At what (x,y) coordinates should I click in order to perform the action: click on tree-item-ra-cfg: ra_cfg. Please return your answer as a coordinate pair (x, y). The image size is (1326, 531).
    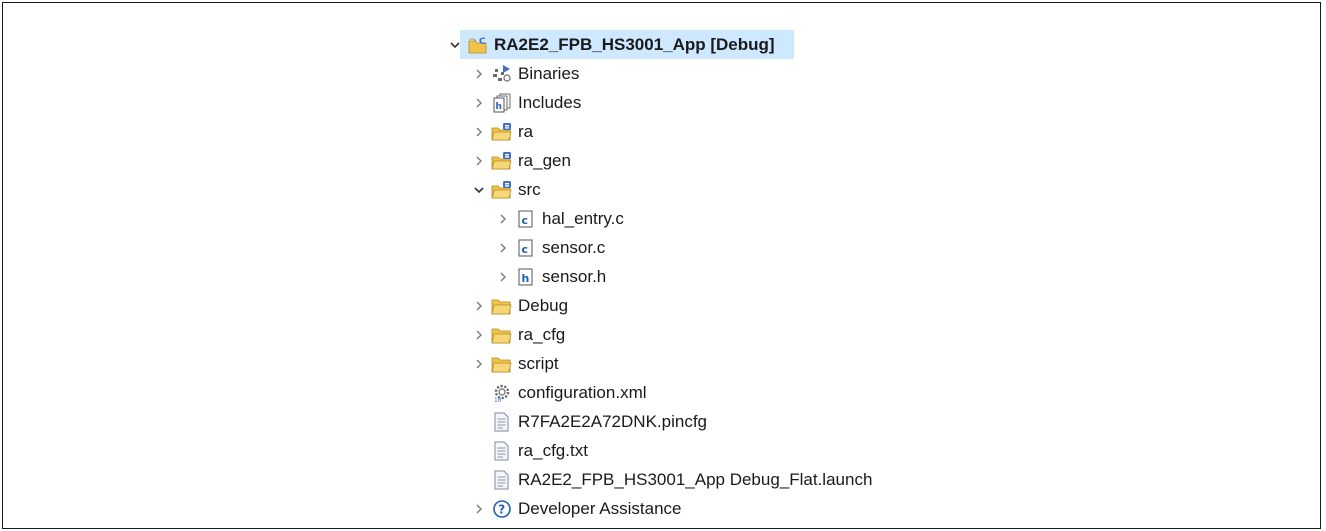
    Looking at the image, I should click on (659, 334).